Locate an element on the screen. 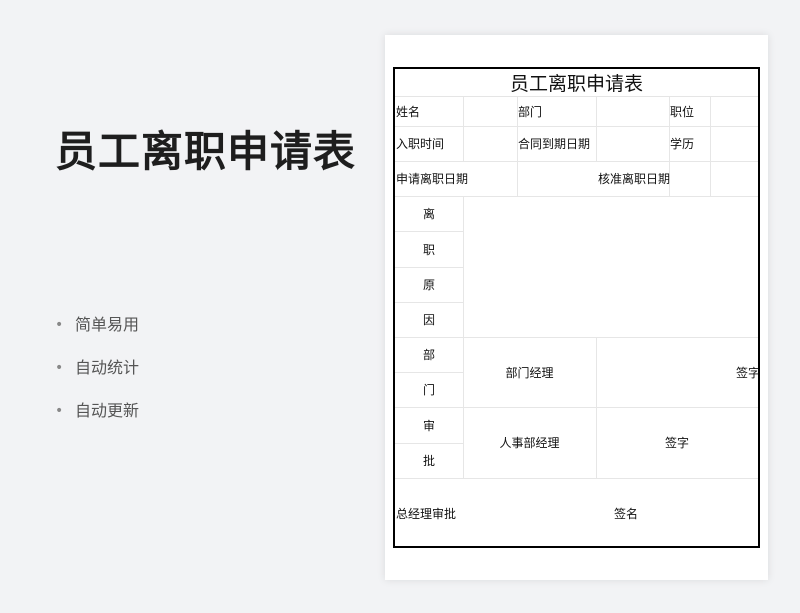 The image size is (800, 613). label-sign-gm: 签名 is located at coordinates (626, 513).